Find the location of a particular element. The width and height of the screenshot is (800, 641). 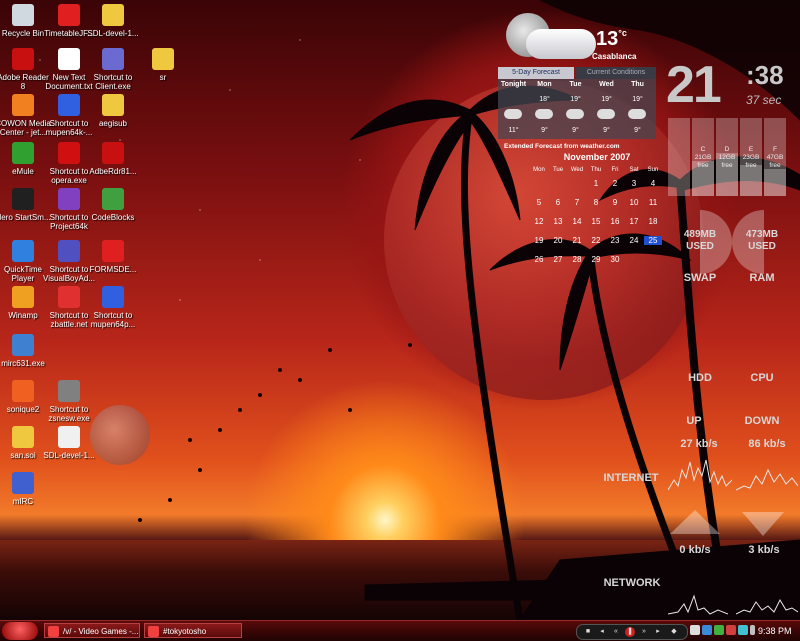

ram-used: 473MB USED is located at coordinates (762, 241).